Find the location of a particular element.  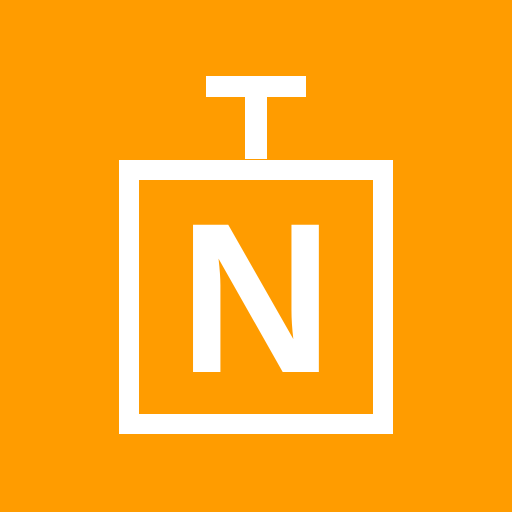

handle-bar is located at coordinates (256, 86).